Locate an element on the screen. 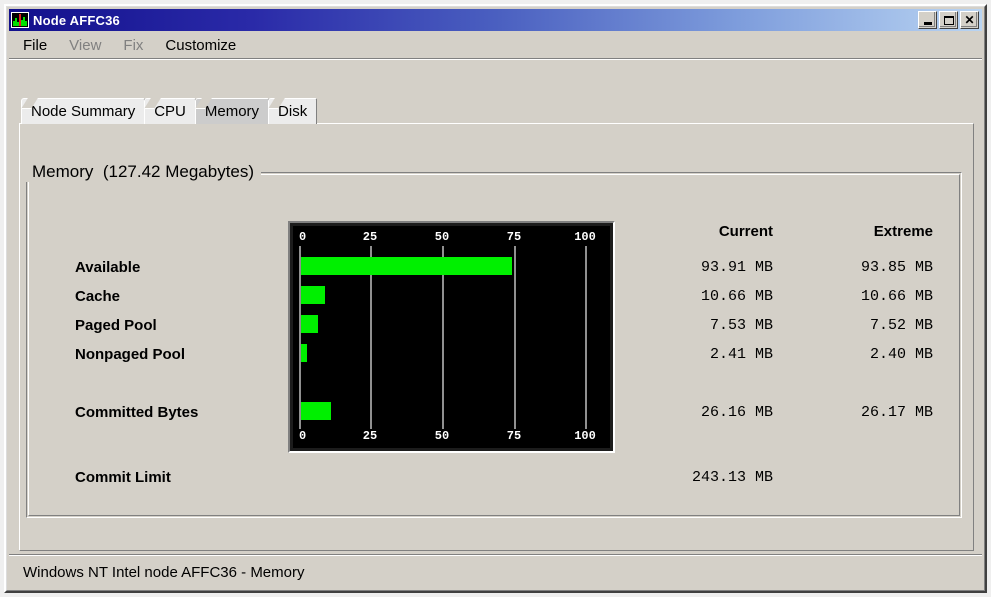 This screenshot has height=597, width=991. status-bar: Windows NT Intel node AFFC36 - Memory is located at coordinates (495, 572).